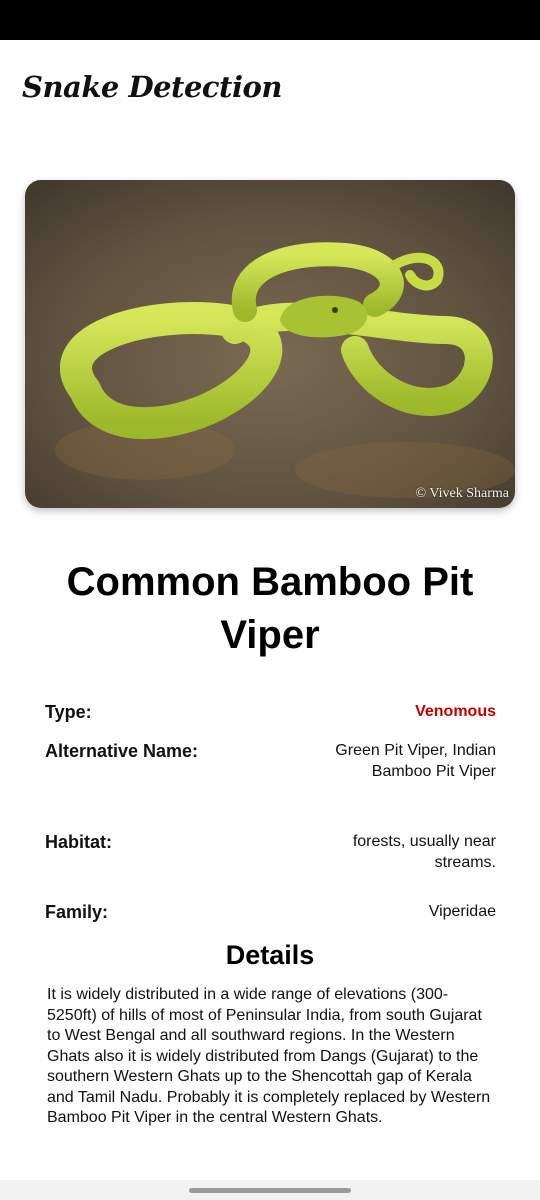  Describe the element at coordinates (270, 608) in the screenshot. I see `snake-name: Common Bamboo Pit Viper` at that location.